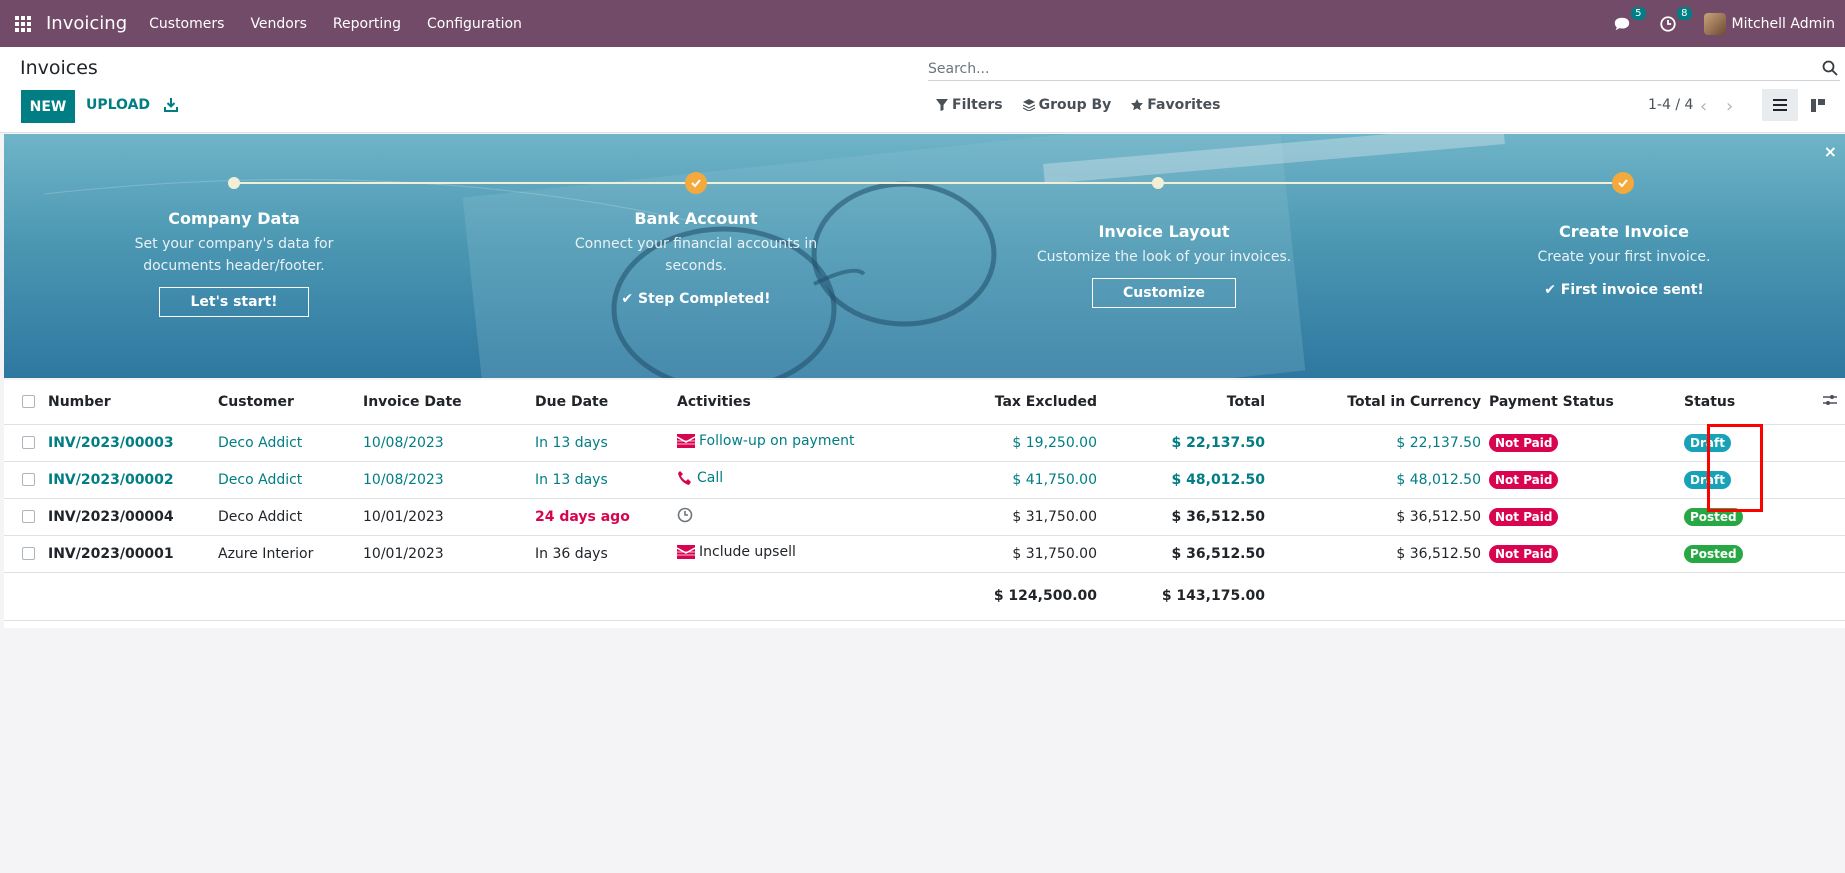 The height and width of the screenshot is (873, 1845). Describe the element at coordinates (924, 596) in the screenshot. I see `totals-row: $ 124,500.00 $ 143,175.00` at that location.